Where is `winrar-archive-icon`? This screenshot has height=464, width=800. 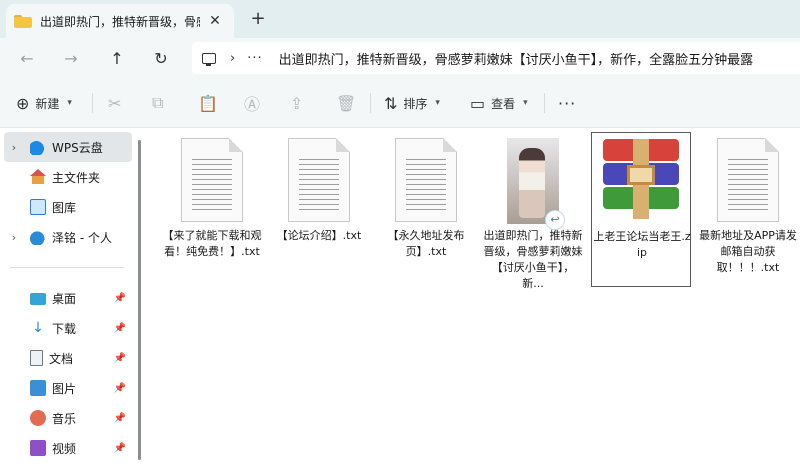
winrar-archive-icon is located at coordinates (641, 179).